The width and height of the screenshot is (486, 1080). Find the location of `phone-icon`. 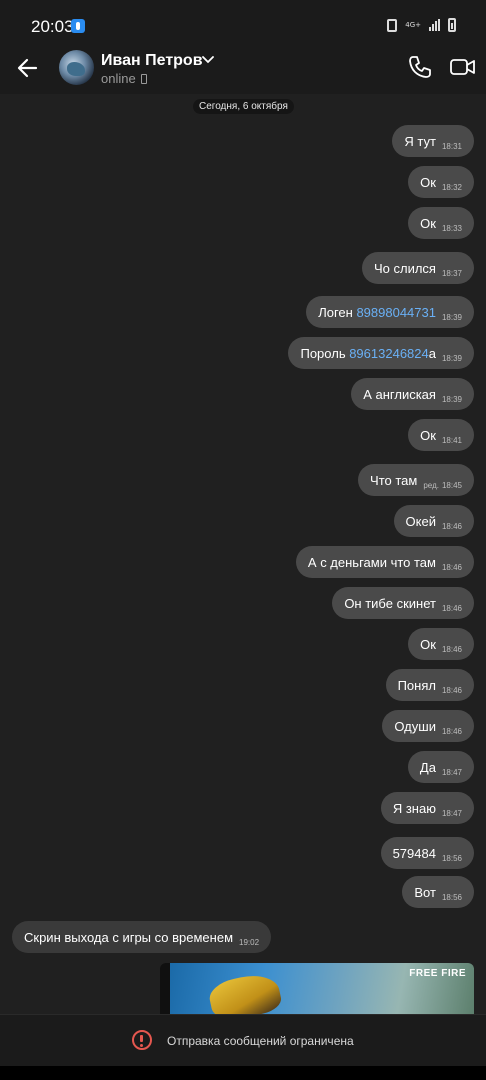

phone-icon is located at coordinates (420, 67).